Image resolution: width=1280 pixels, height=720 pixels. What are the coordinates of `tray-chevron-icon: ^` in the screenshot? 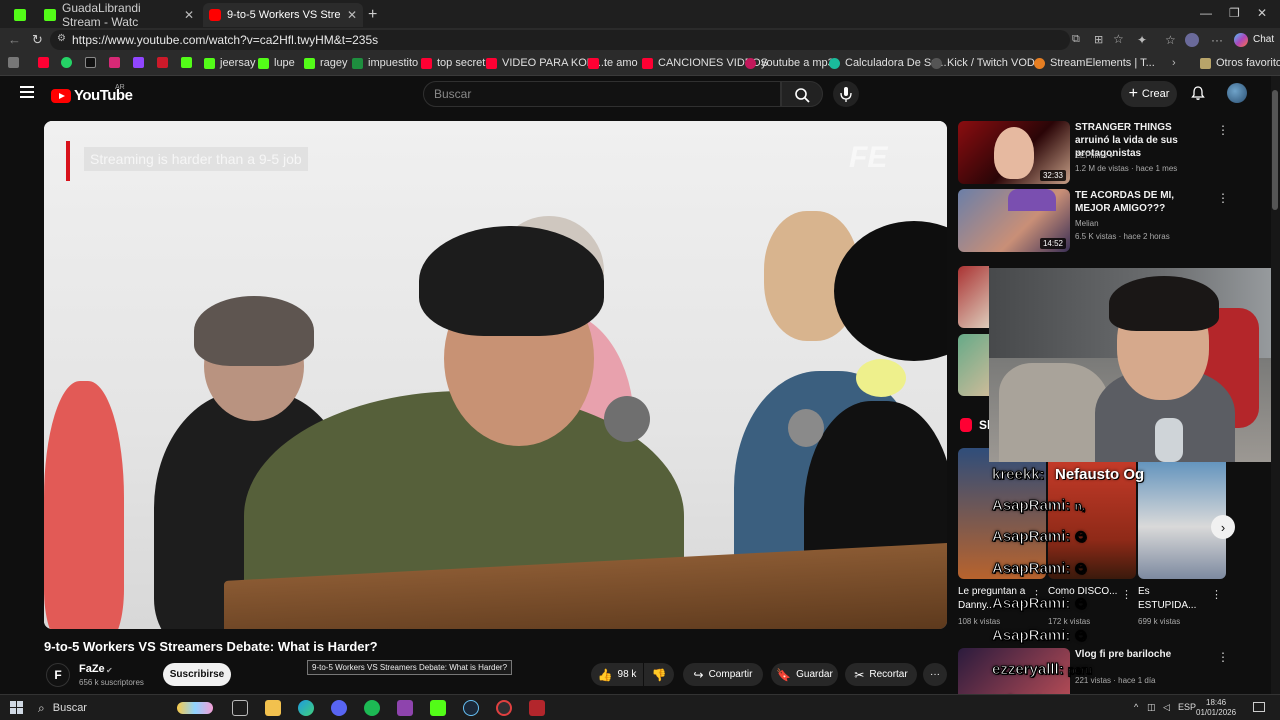 It's located at (1136, 707).